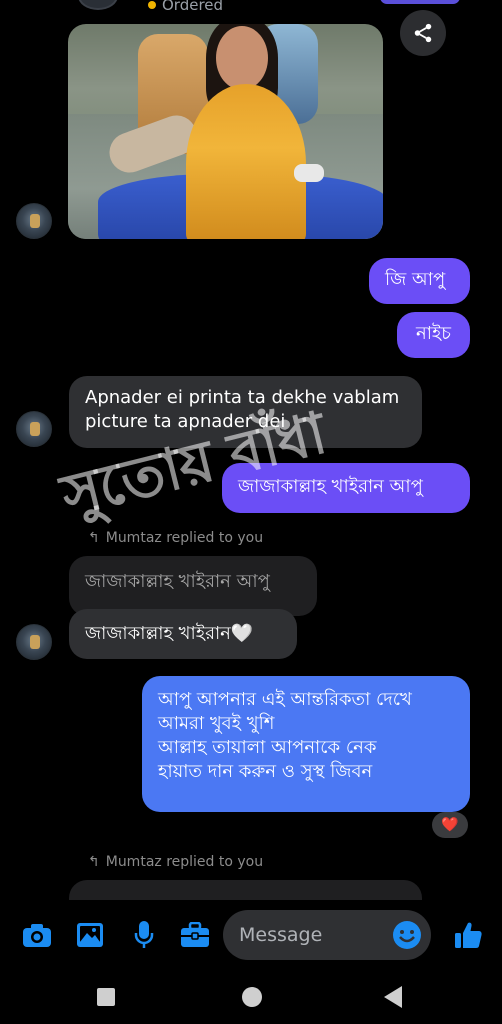 The height and width of the screenshot is (1024, 502). What do you see at coordinates (420, 2) in the screenshot?
I see `top-bubble-fragment` at bounding box center [420, 2].